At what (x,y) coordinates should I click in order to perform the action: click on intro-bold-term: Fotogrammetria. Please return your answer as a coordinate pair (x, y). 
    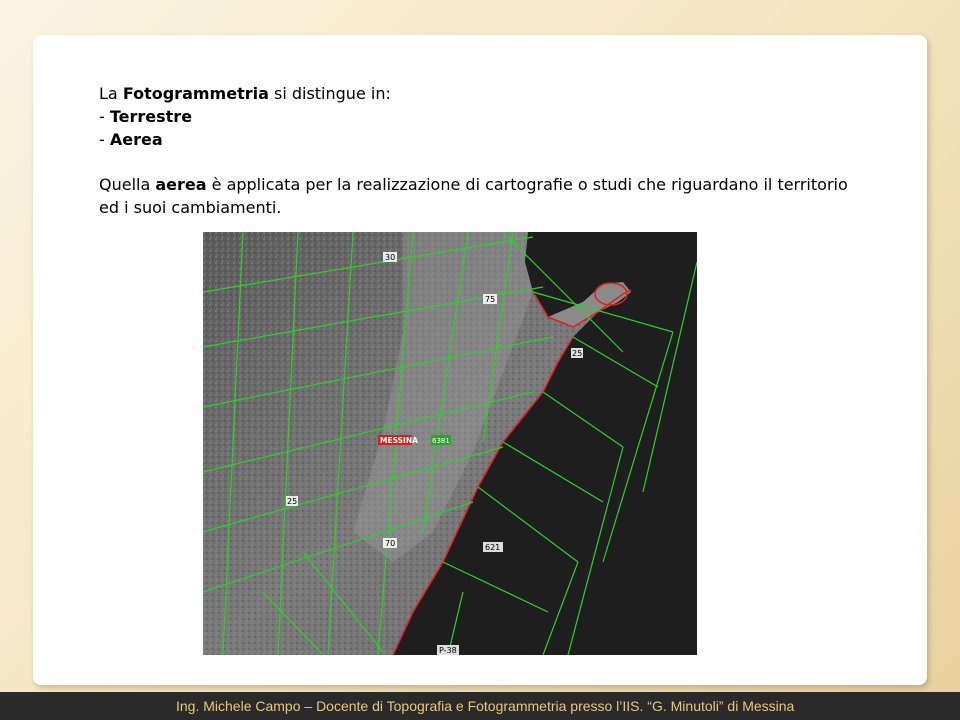
    Looking at the image, I should click on (195, 93).